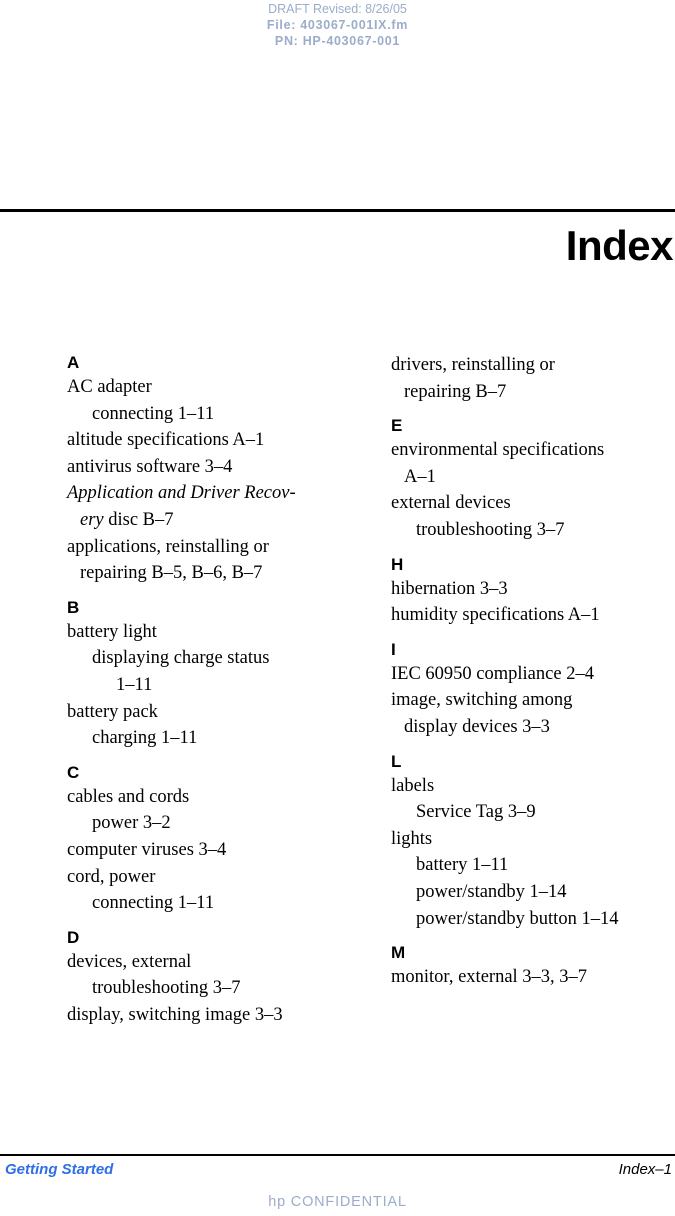 The width and height of the screenshot is (675, 1216). I want to click on index-letter-heading: H, so click(397, 564).